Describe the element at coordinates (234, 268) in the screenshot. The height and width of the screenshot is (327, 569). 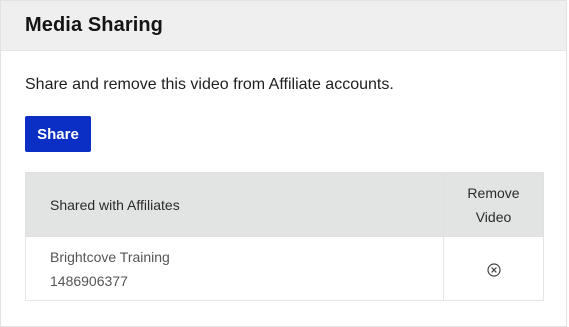
I see `affiliate-cell: Brightcove Training 1486906377` at that location.